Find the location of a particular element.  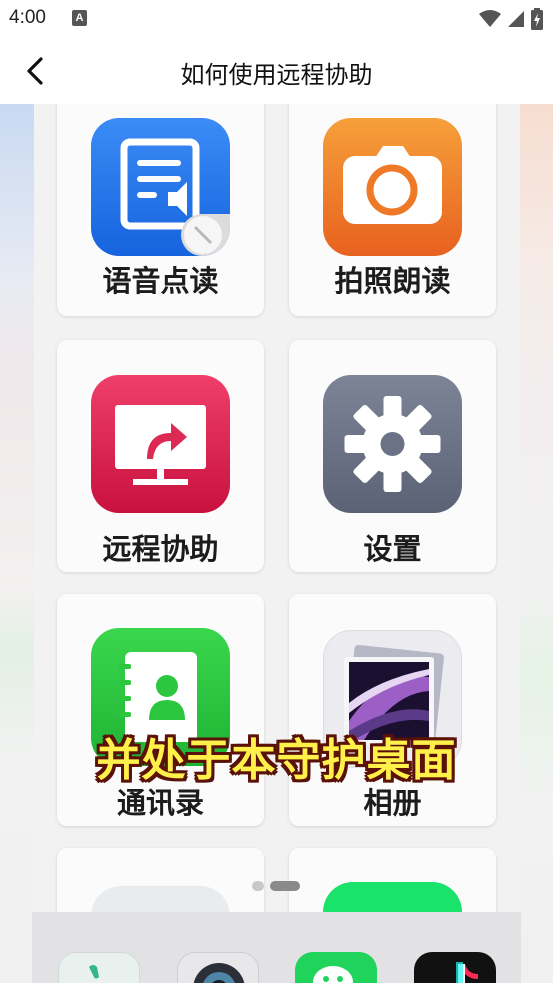

tile-photo-reading: 拍照朗读 is located at coordinates (392, 210).